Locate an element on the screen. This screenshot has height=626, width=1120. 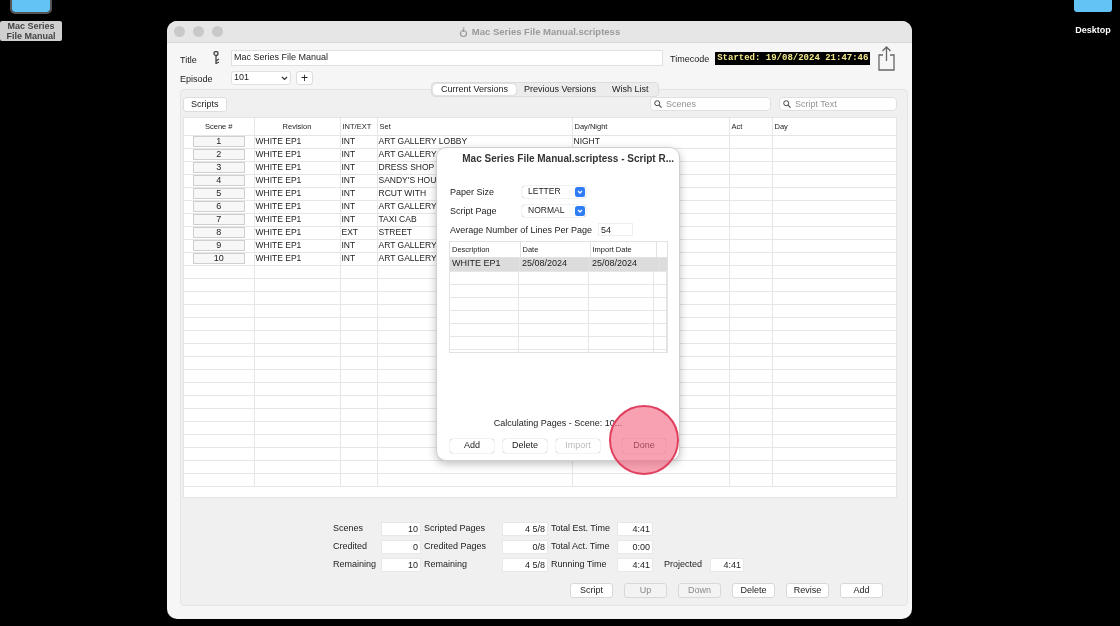
folder-label: Mac Series File Manual is located at coordinates (31, 31).